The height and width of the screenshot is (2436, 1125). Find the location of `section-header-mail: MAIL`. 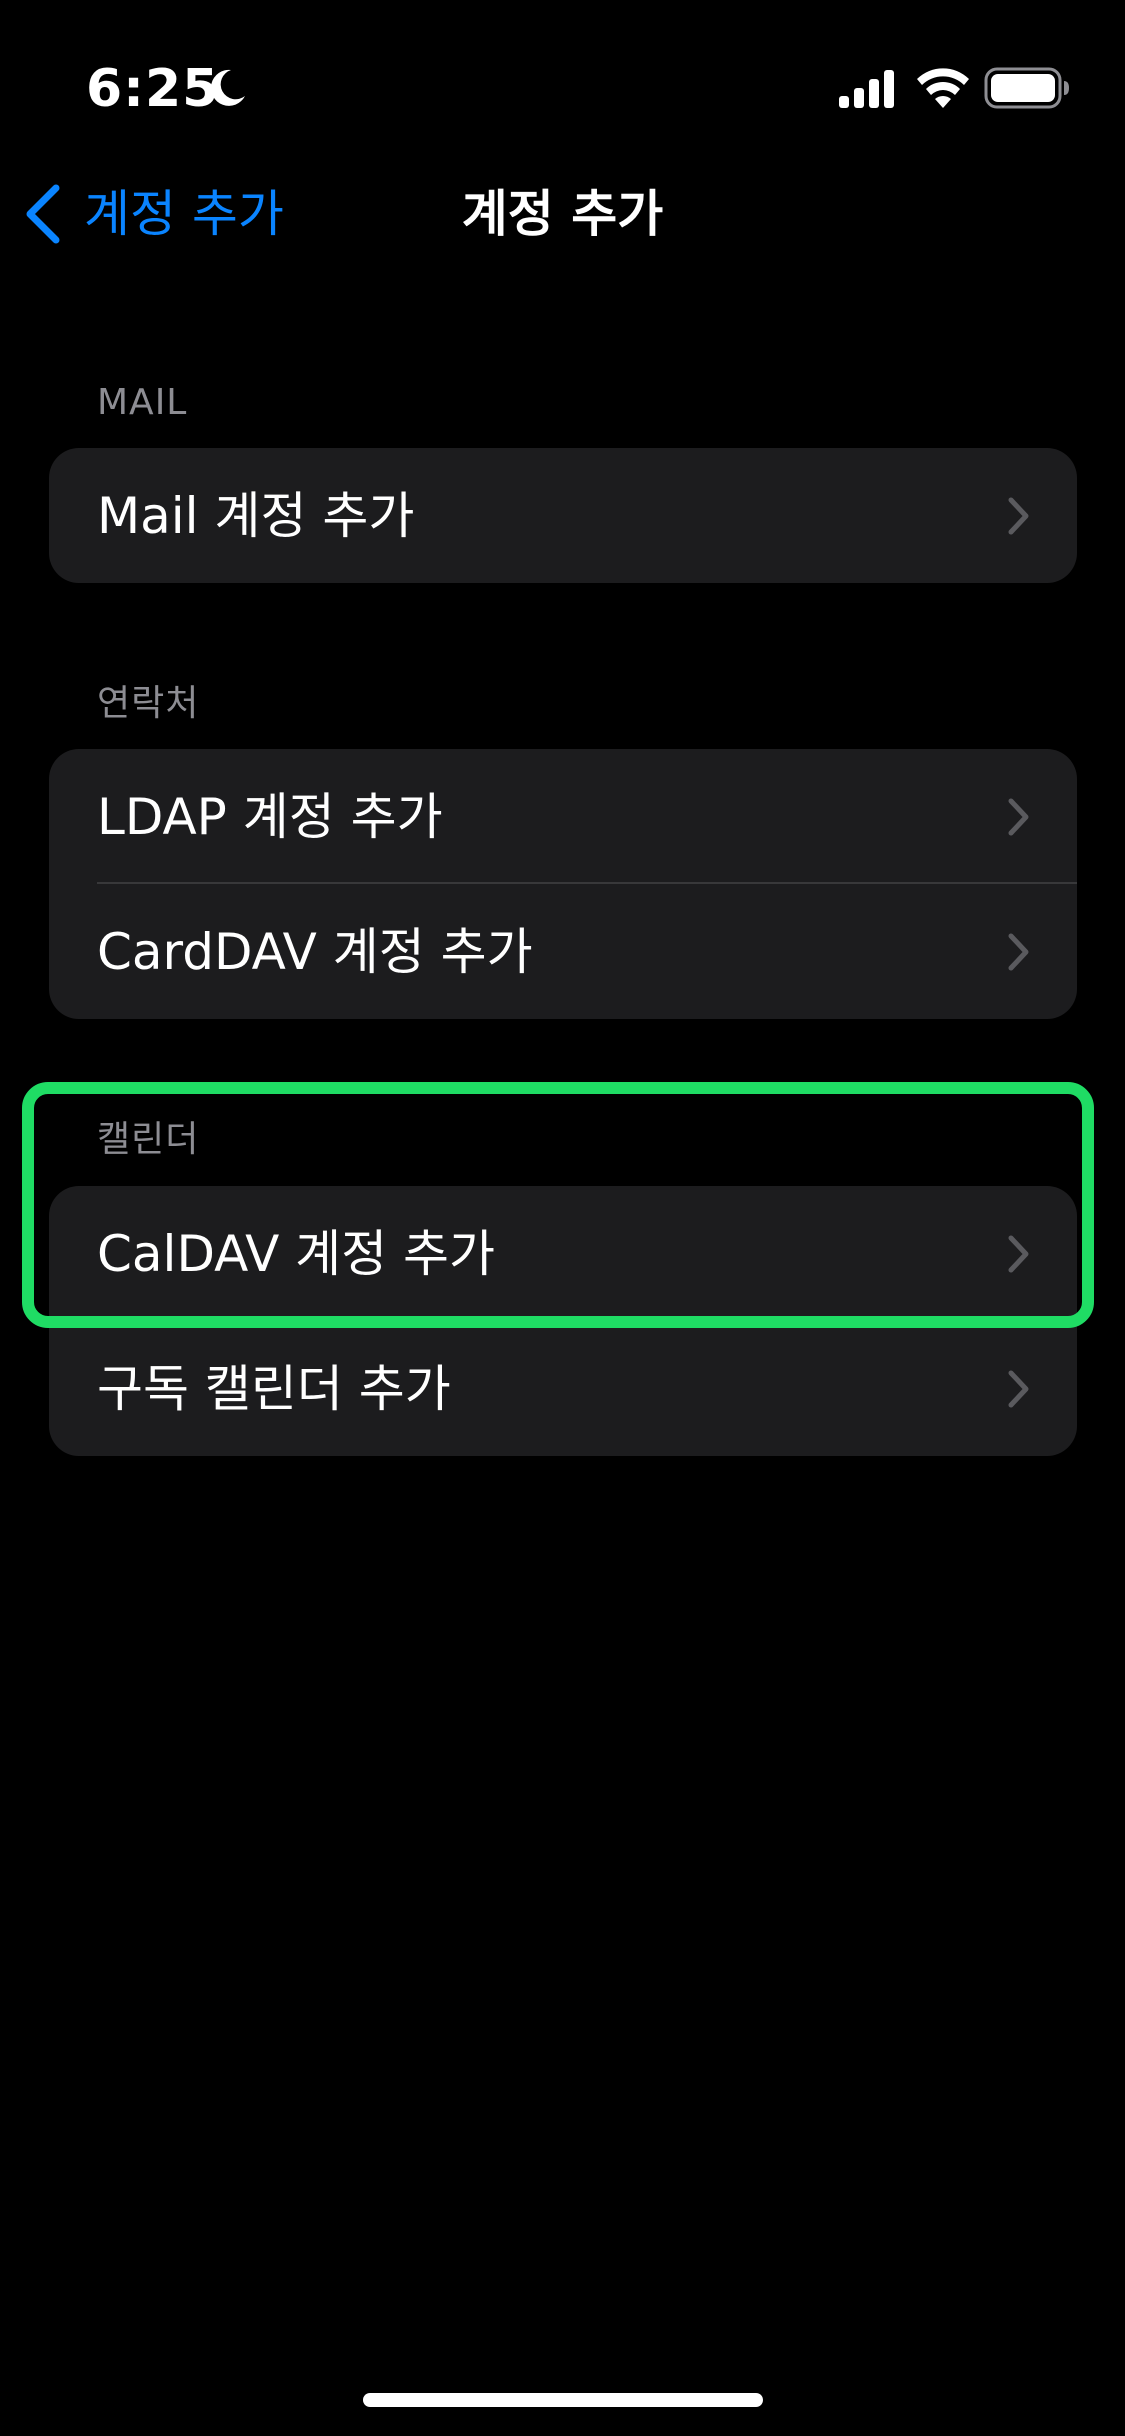

section-header-mail: MAIL is located at coordinates (142, 402).